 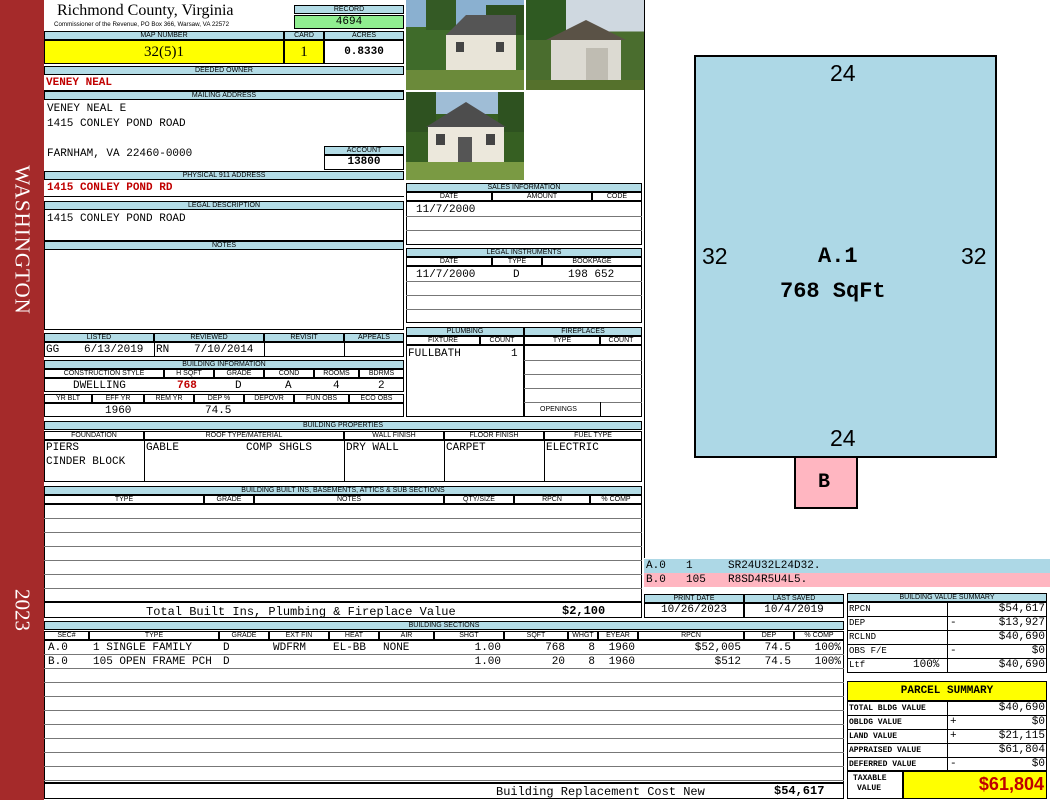 What do you see at coordinates (618, 635) in the screenshot?
I see `section-col-eyear: EYEAR` at bounding box center [618, 635].